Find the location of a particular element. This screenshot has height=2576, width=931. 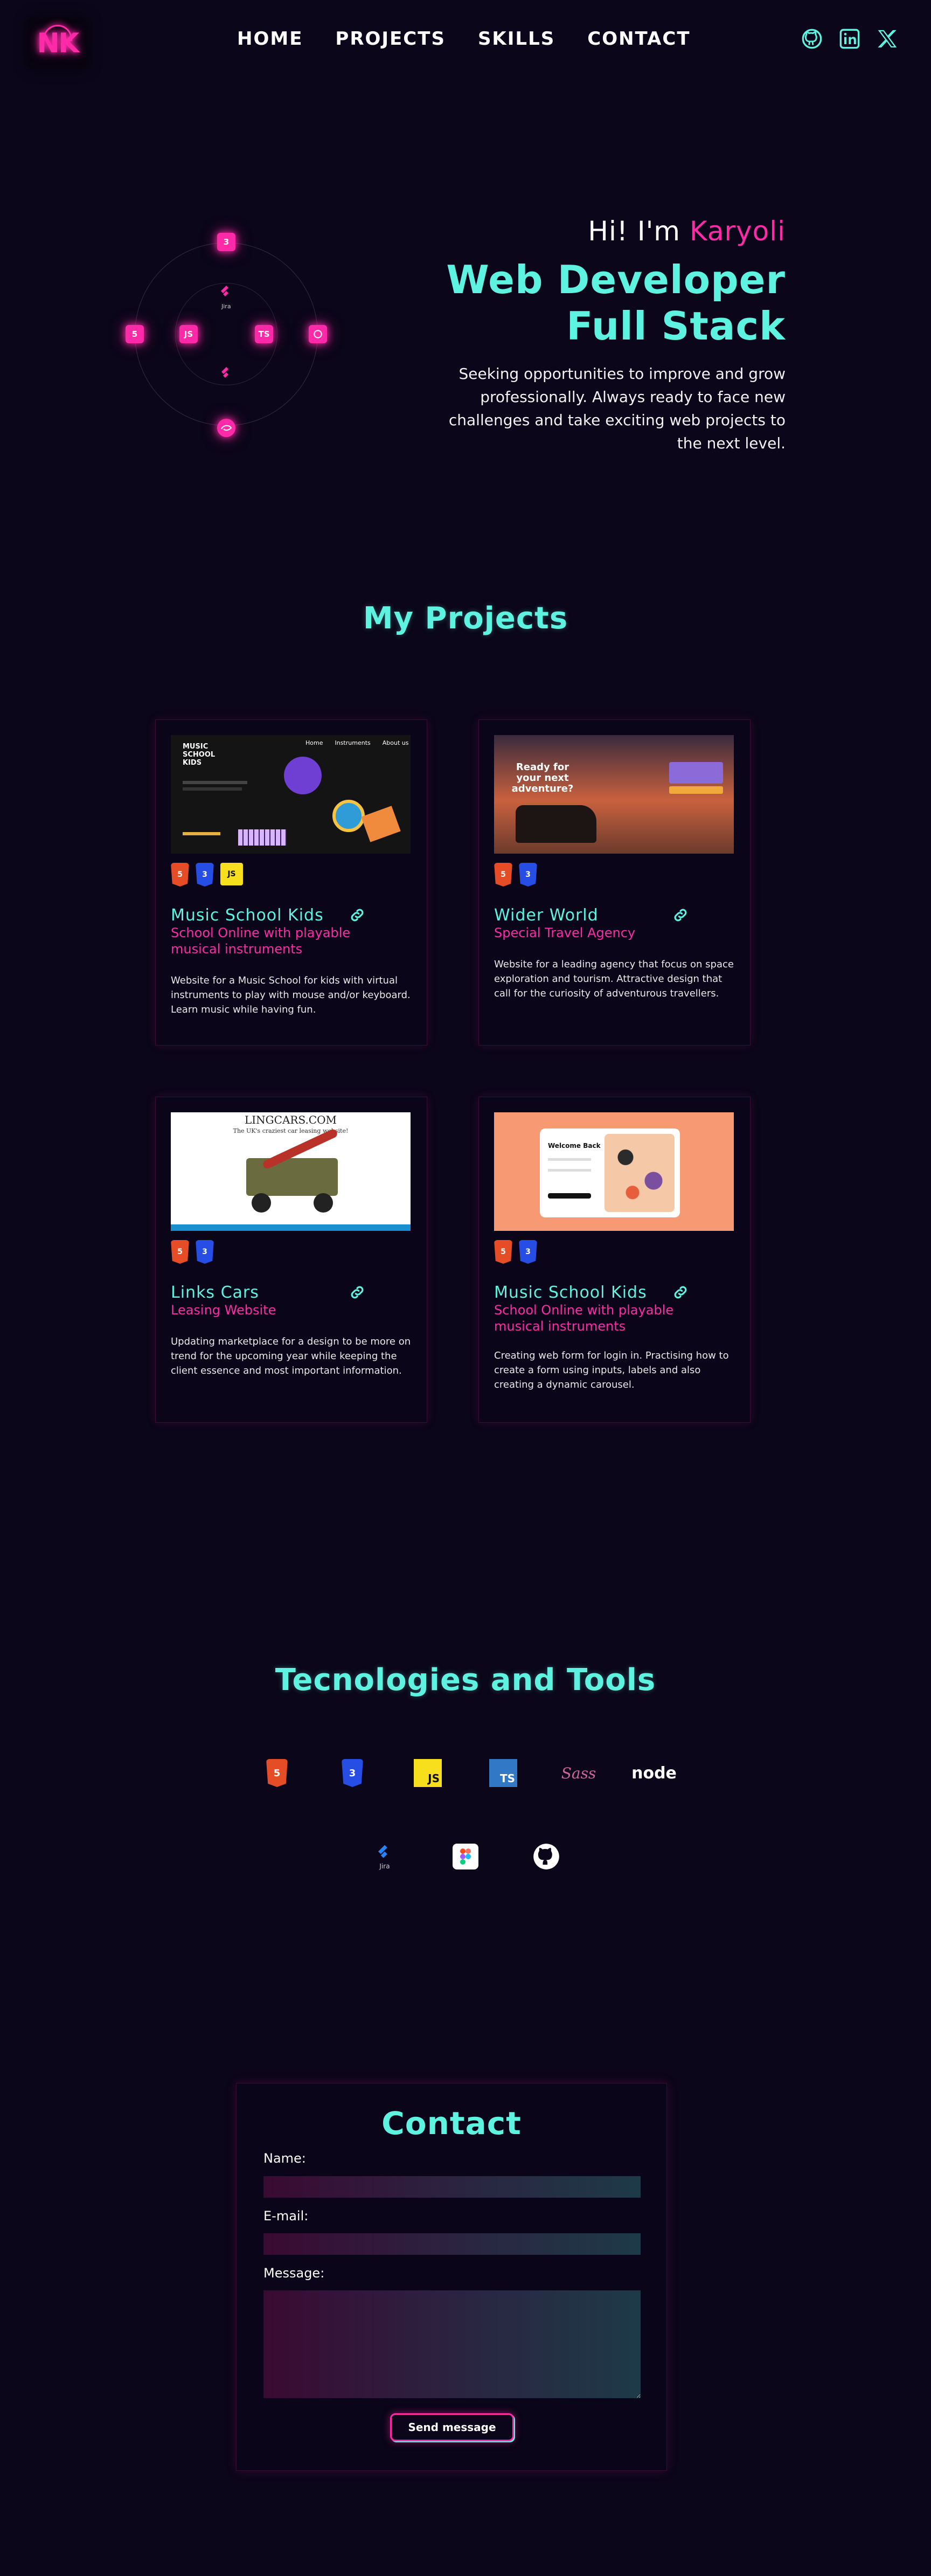

node-icon-label: node is located at coordinates (654, 1773).